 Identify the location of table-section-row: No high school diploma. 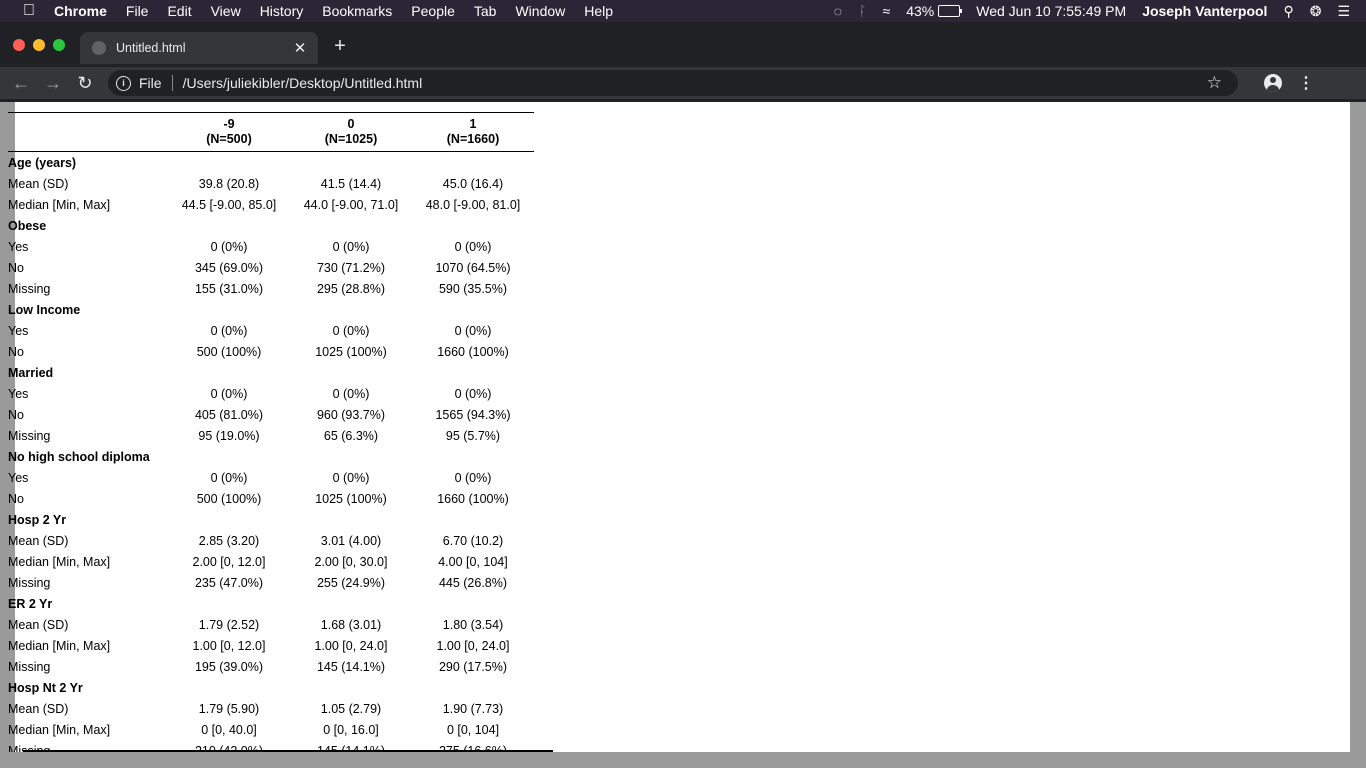
(271, 456).